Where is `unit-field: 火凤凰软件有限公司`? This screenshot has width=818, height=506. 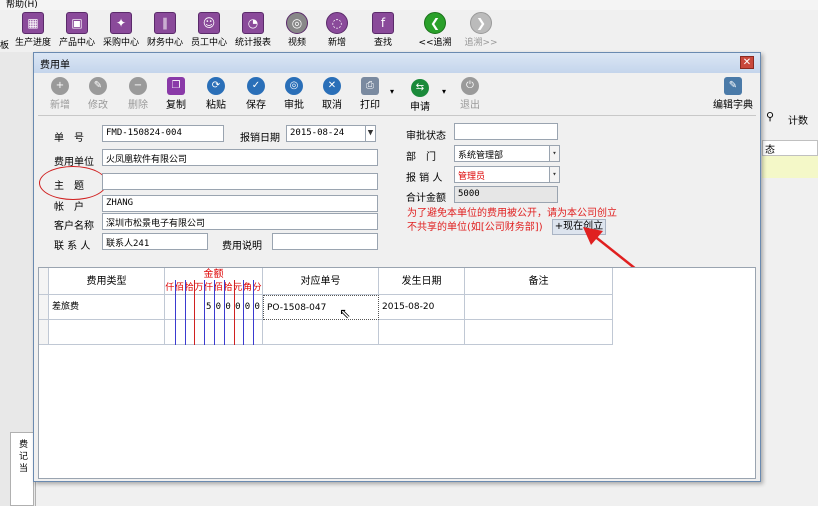
unit-field: 火凤凰软件有限公司 is located at coordinates (240, 157).